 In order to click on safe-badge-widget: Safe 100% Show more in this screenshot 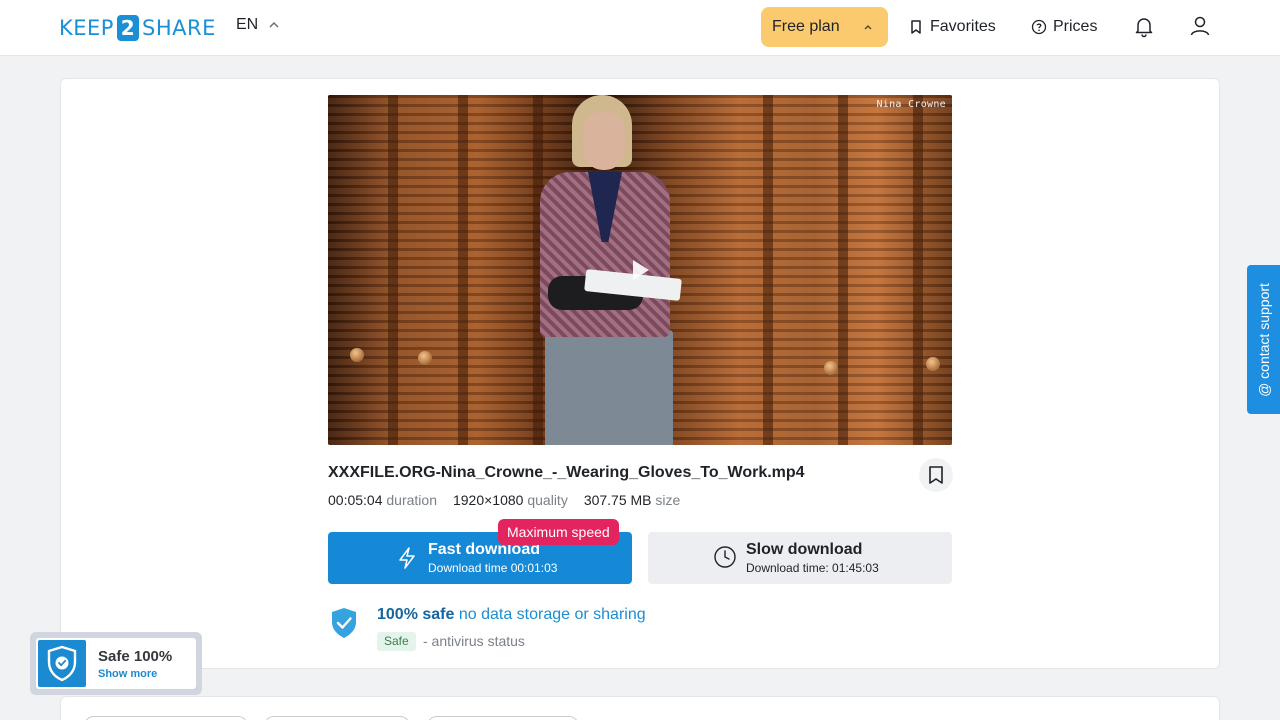, I will do `click(116, 663)`.